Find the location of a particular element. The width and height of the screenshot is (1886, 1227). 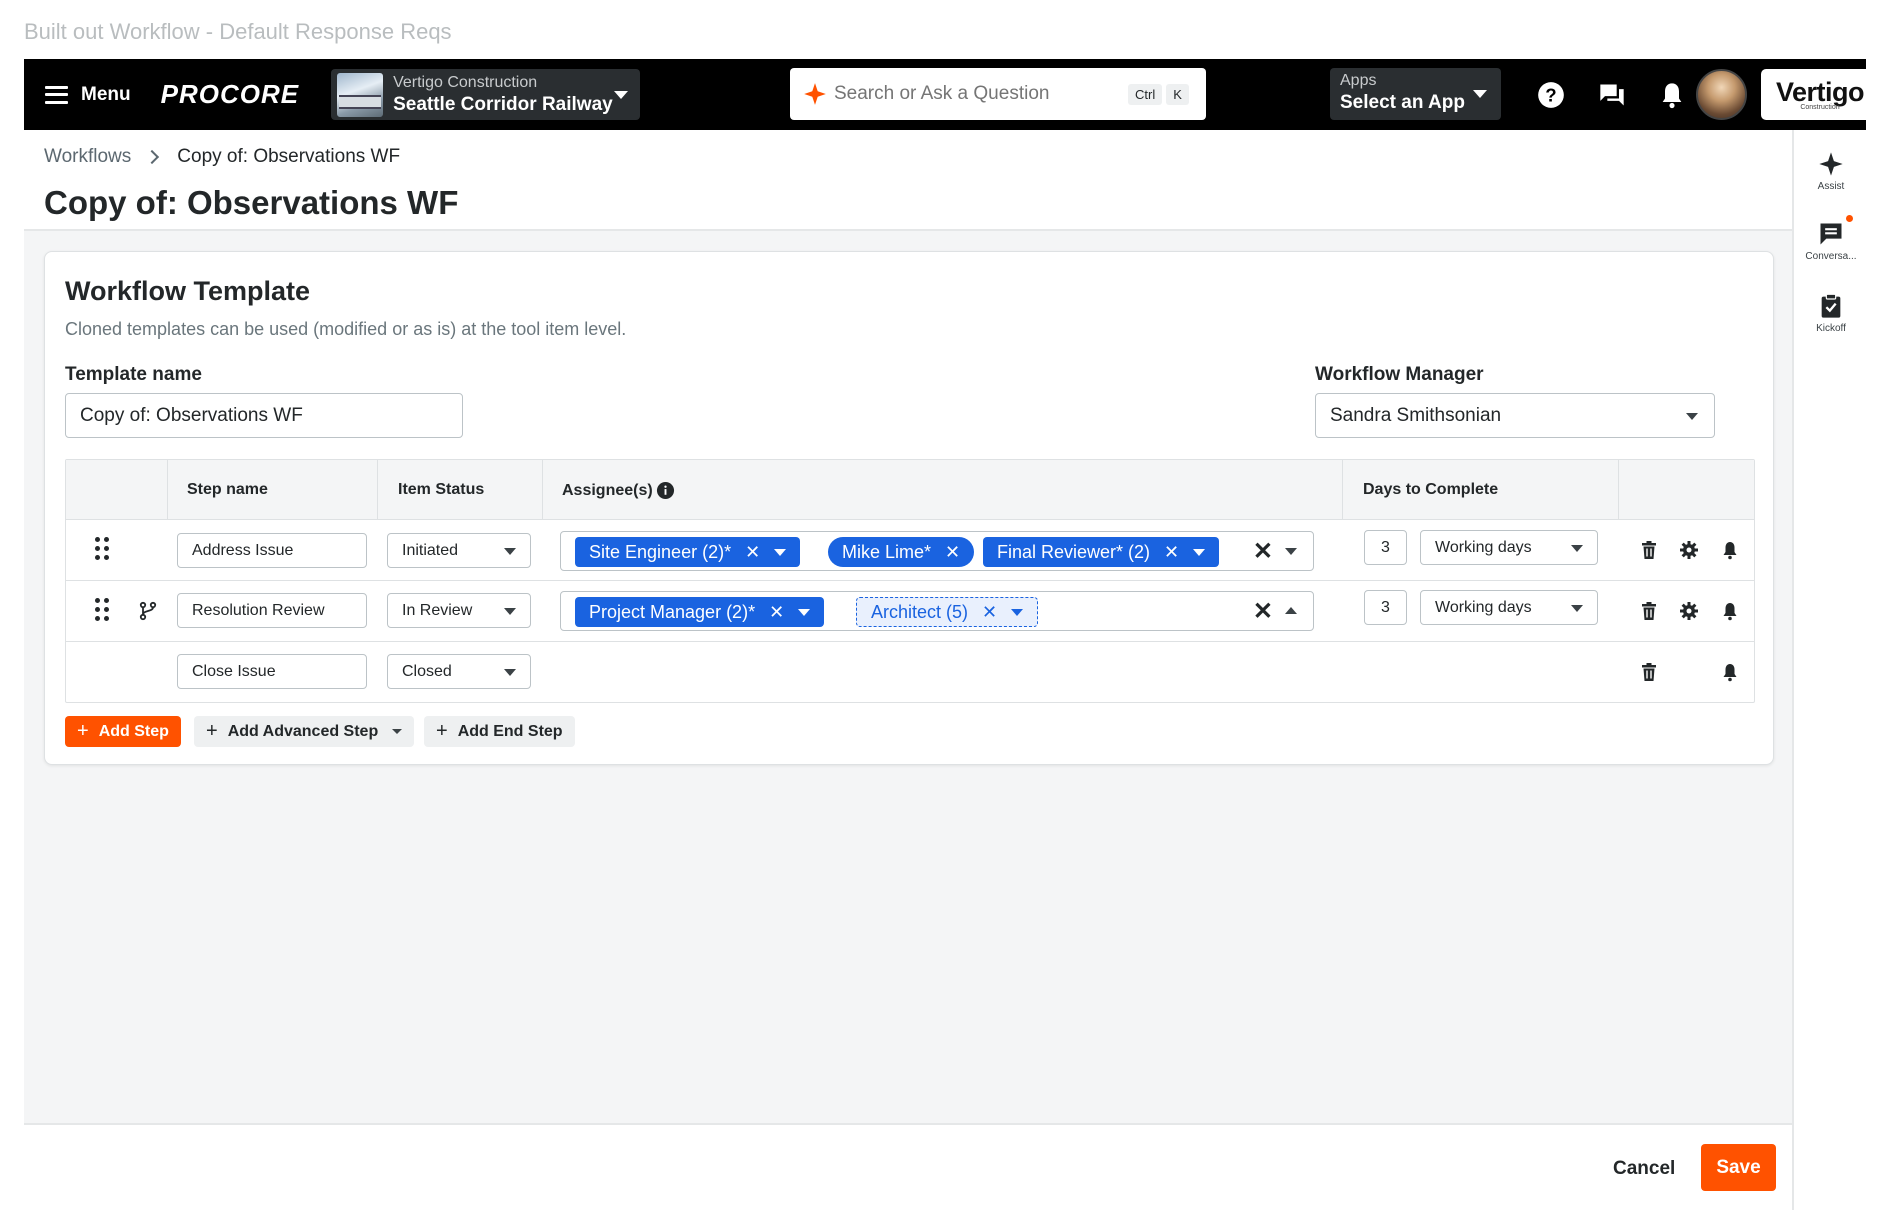

global-search: Ctrl K is located at coordinates (998, 94).